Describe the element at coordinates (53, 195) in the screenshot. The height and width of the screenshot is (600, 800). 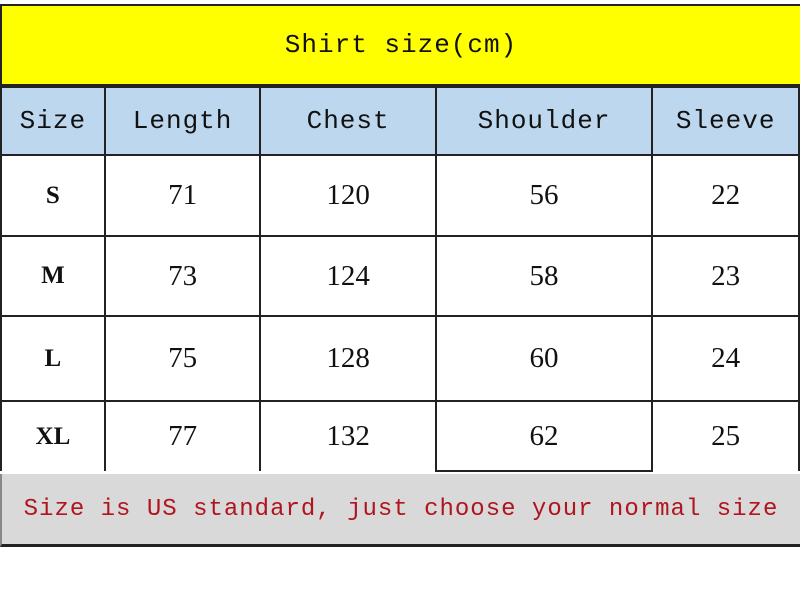
I see `cell-size: S` at that location.